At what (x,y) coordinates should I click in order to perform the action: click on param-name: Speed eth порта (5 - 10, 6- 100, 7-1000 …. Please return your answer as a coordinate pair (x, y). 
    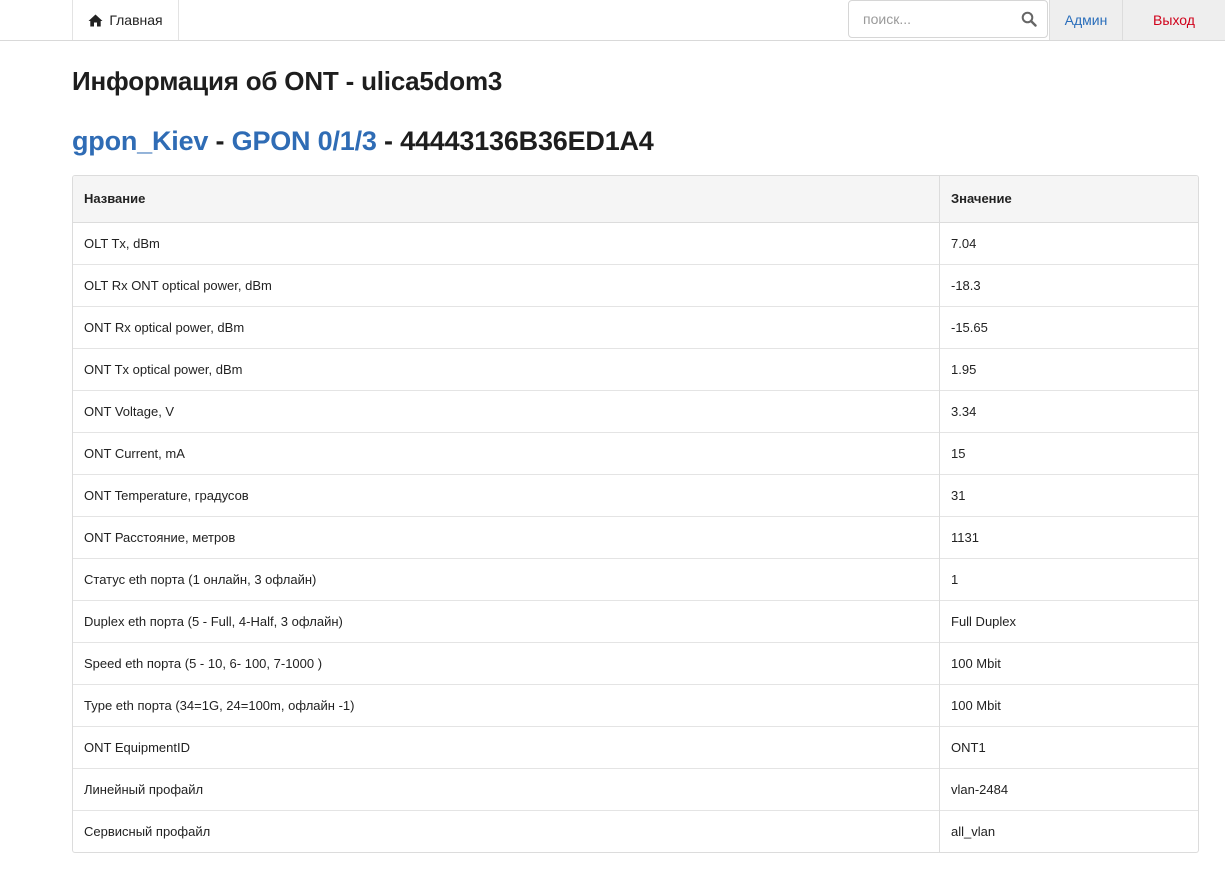
    Looking at the image, I should click on (506, 662).